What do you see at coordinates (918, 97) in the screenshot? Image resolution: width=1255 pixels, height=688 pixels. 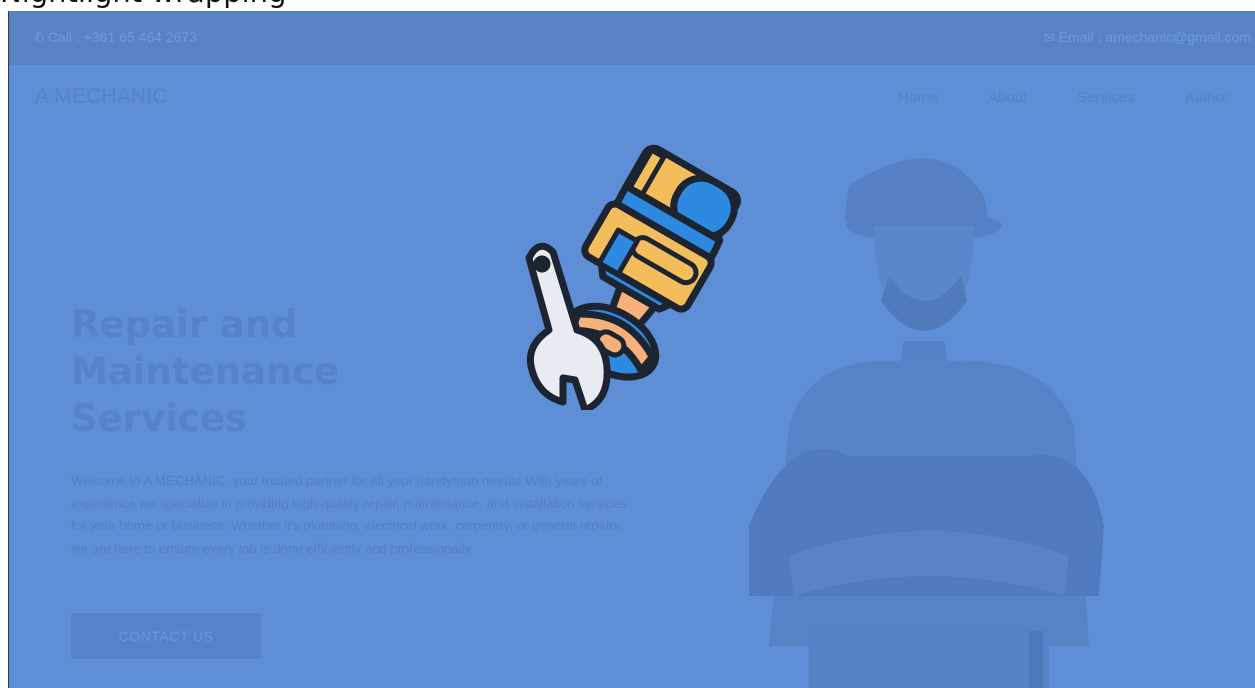 I see `nav-home: Home` at bounding box center [918, 97].